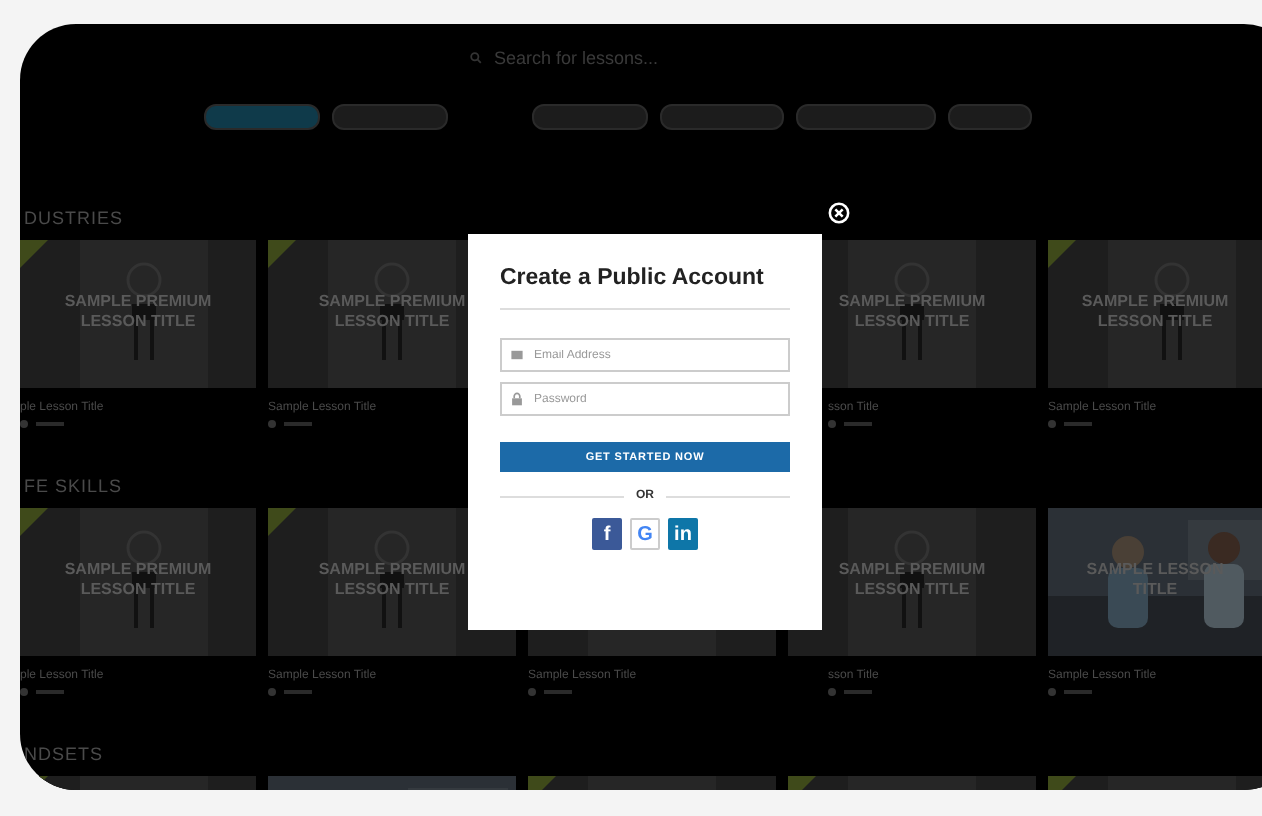 The height and width of the screenshot is (816, 1262). Describe the element at coordinates (73, 220) in the screenshot. I see `section-heading: DUSTRIES` at that location.